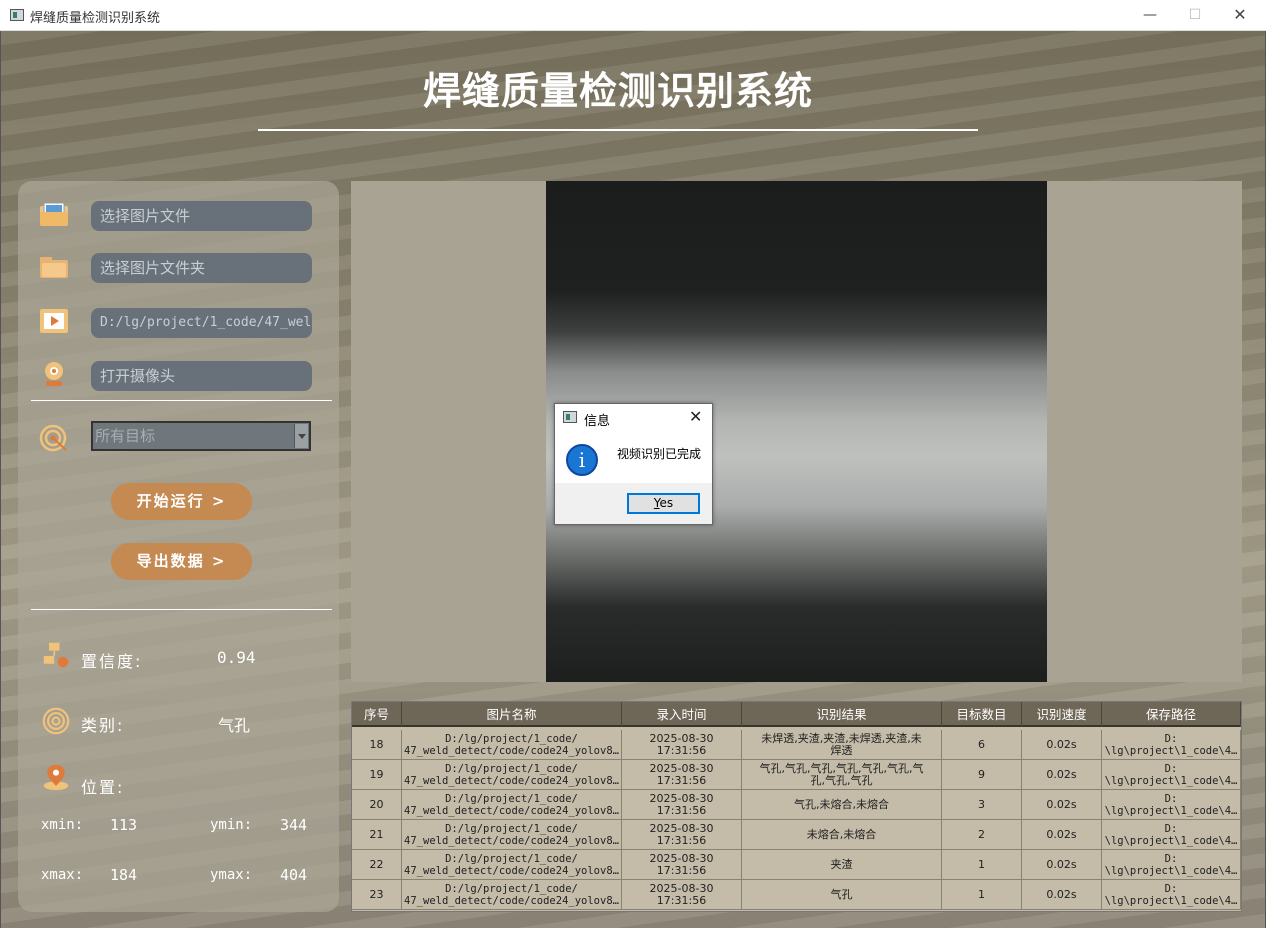  What do you see at coordinates (56, 777) in the screenshot?
I see `location-pin-icon` at bounding box center [56, 777].